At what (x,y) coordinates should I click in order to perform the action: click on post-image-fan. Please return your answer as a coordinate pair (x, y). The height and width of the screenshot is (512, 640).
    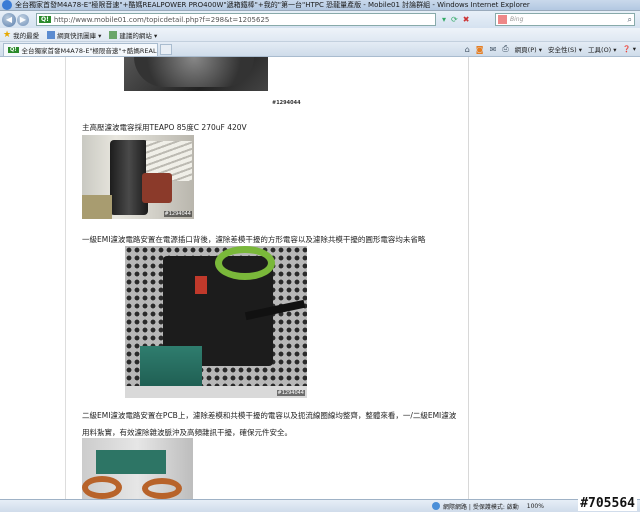
    Looking at the image, I should click on (196, 74).